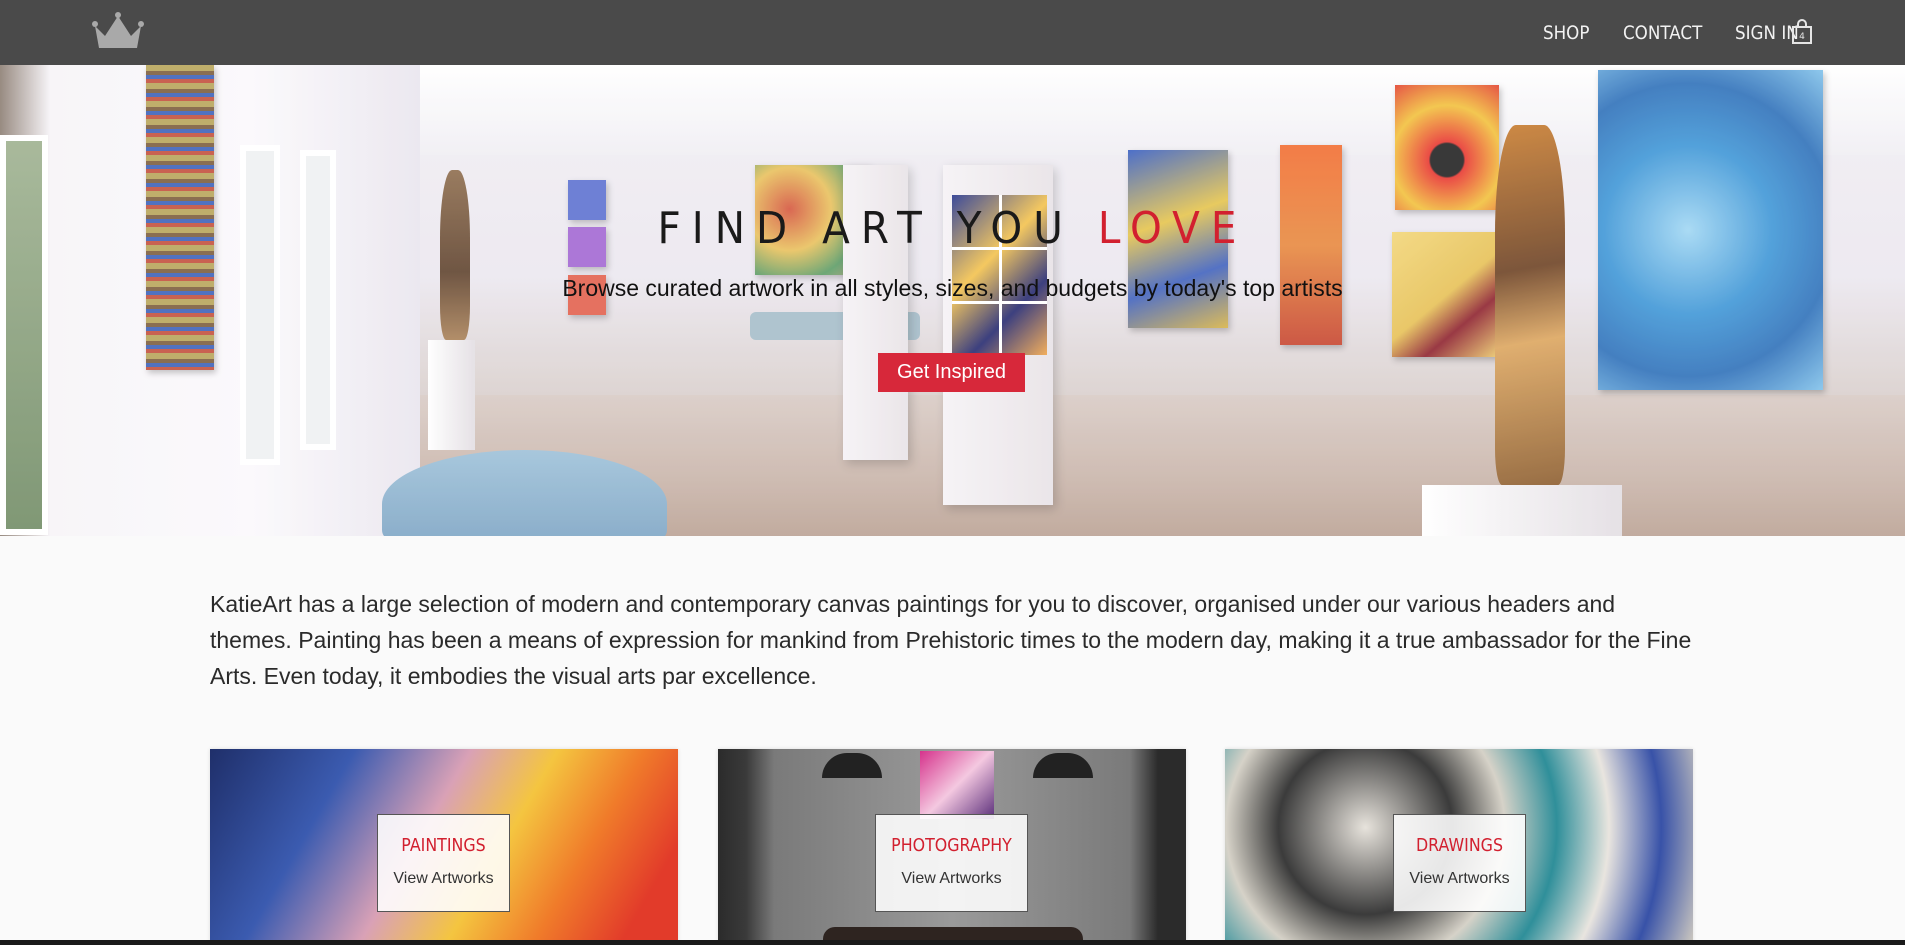 The image size is (1905, 945). Describe the element at coordinates (952, 942) in the screenshot. I see `bottom-edge` at that location.